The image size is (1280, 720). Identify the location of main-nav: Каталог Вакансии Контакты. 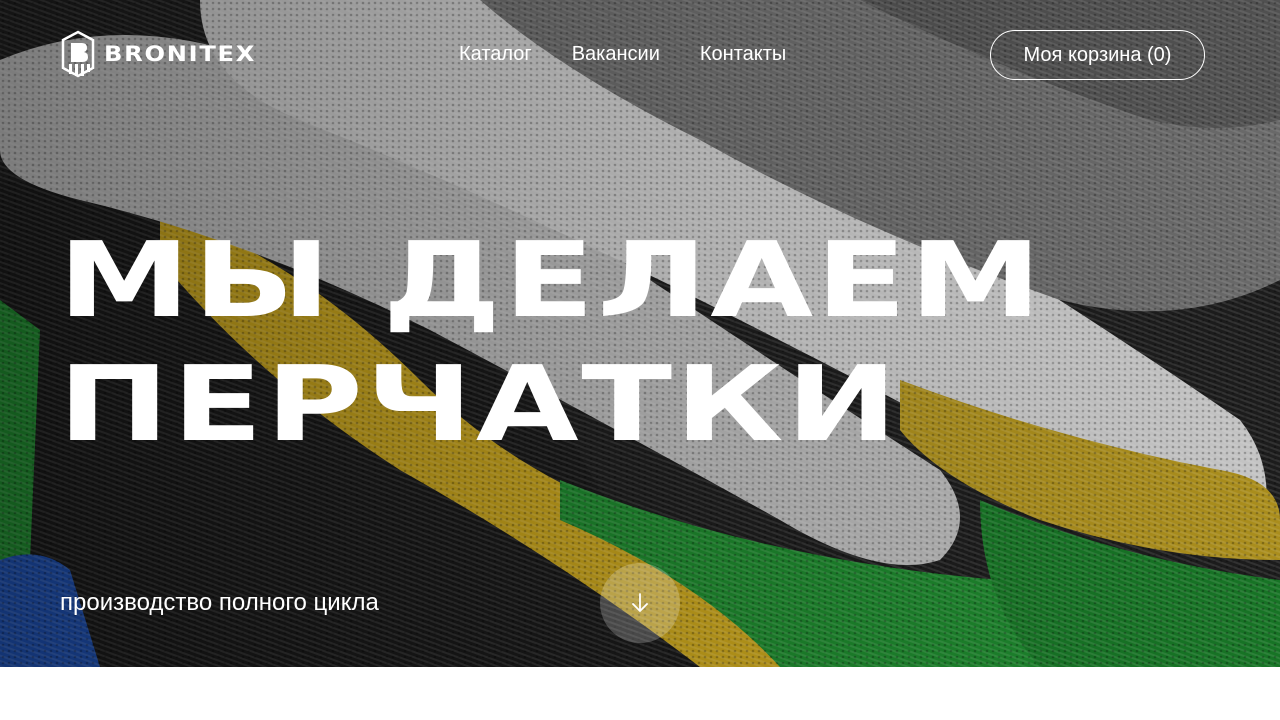
(622, 54).